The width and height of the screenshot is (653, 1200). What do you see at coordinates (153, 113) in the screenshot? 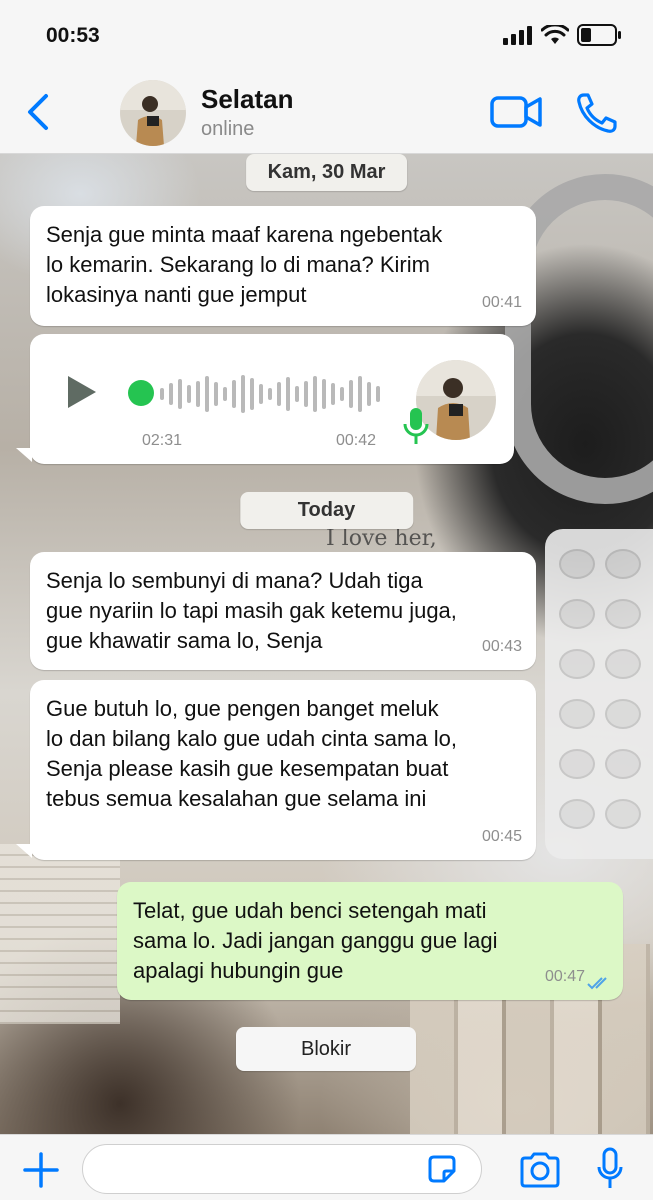
I see `avatar` at bounding box center [153, 113].